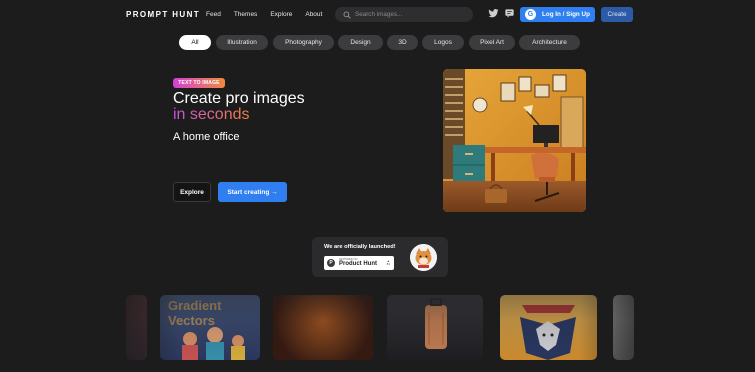 This screenshot has width=755, height=372. What do you see at coordinates (423, 257) in the screenshot?
I see `mascot-avatar` at bounding box center [423, 257].